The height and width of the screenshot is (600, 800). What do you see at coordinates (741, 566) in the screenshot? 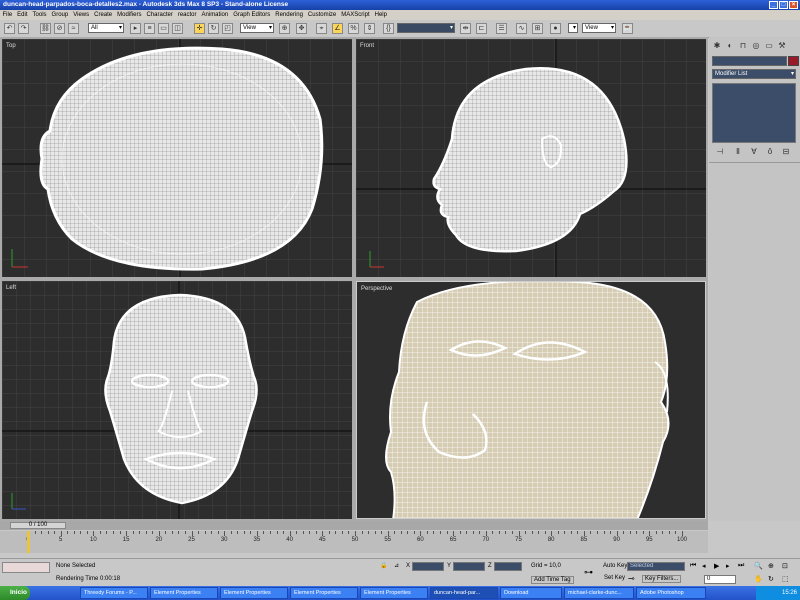
I see `go-to-end-icon: ⏭` at bounding box center [741, 566].